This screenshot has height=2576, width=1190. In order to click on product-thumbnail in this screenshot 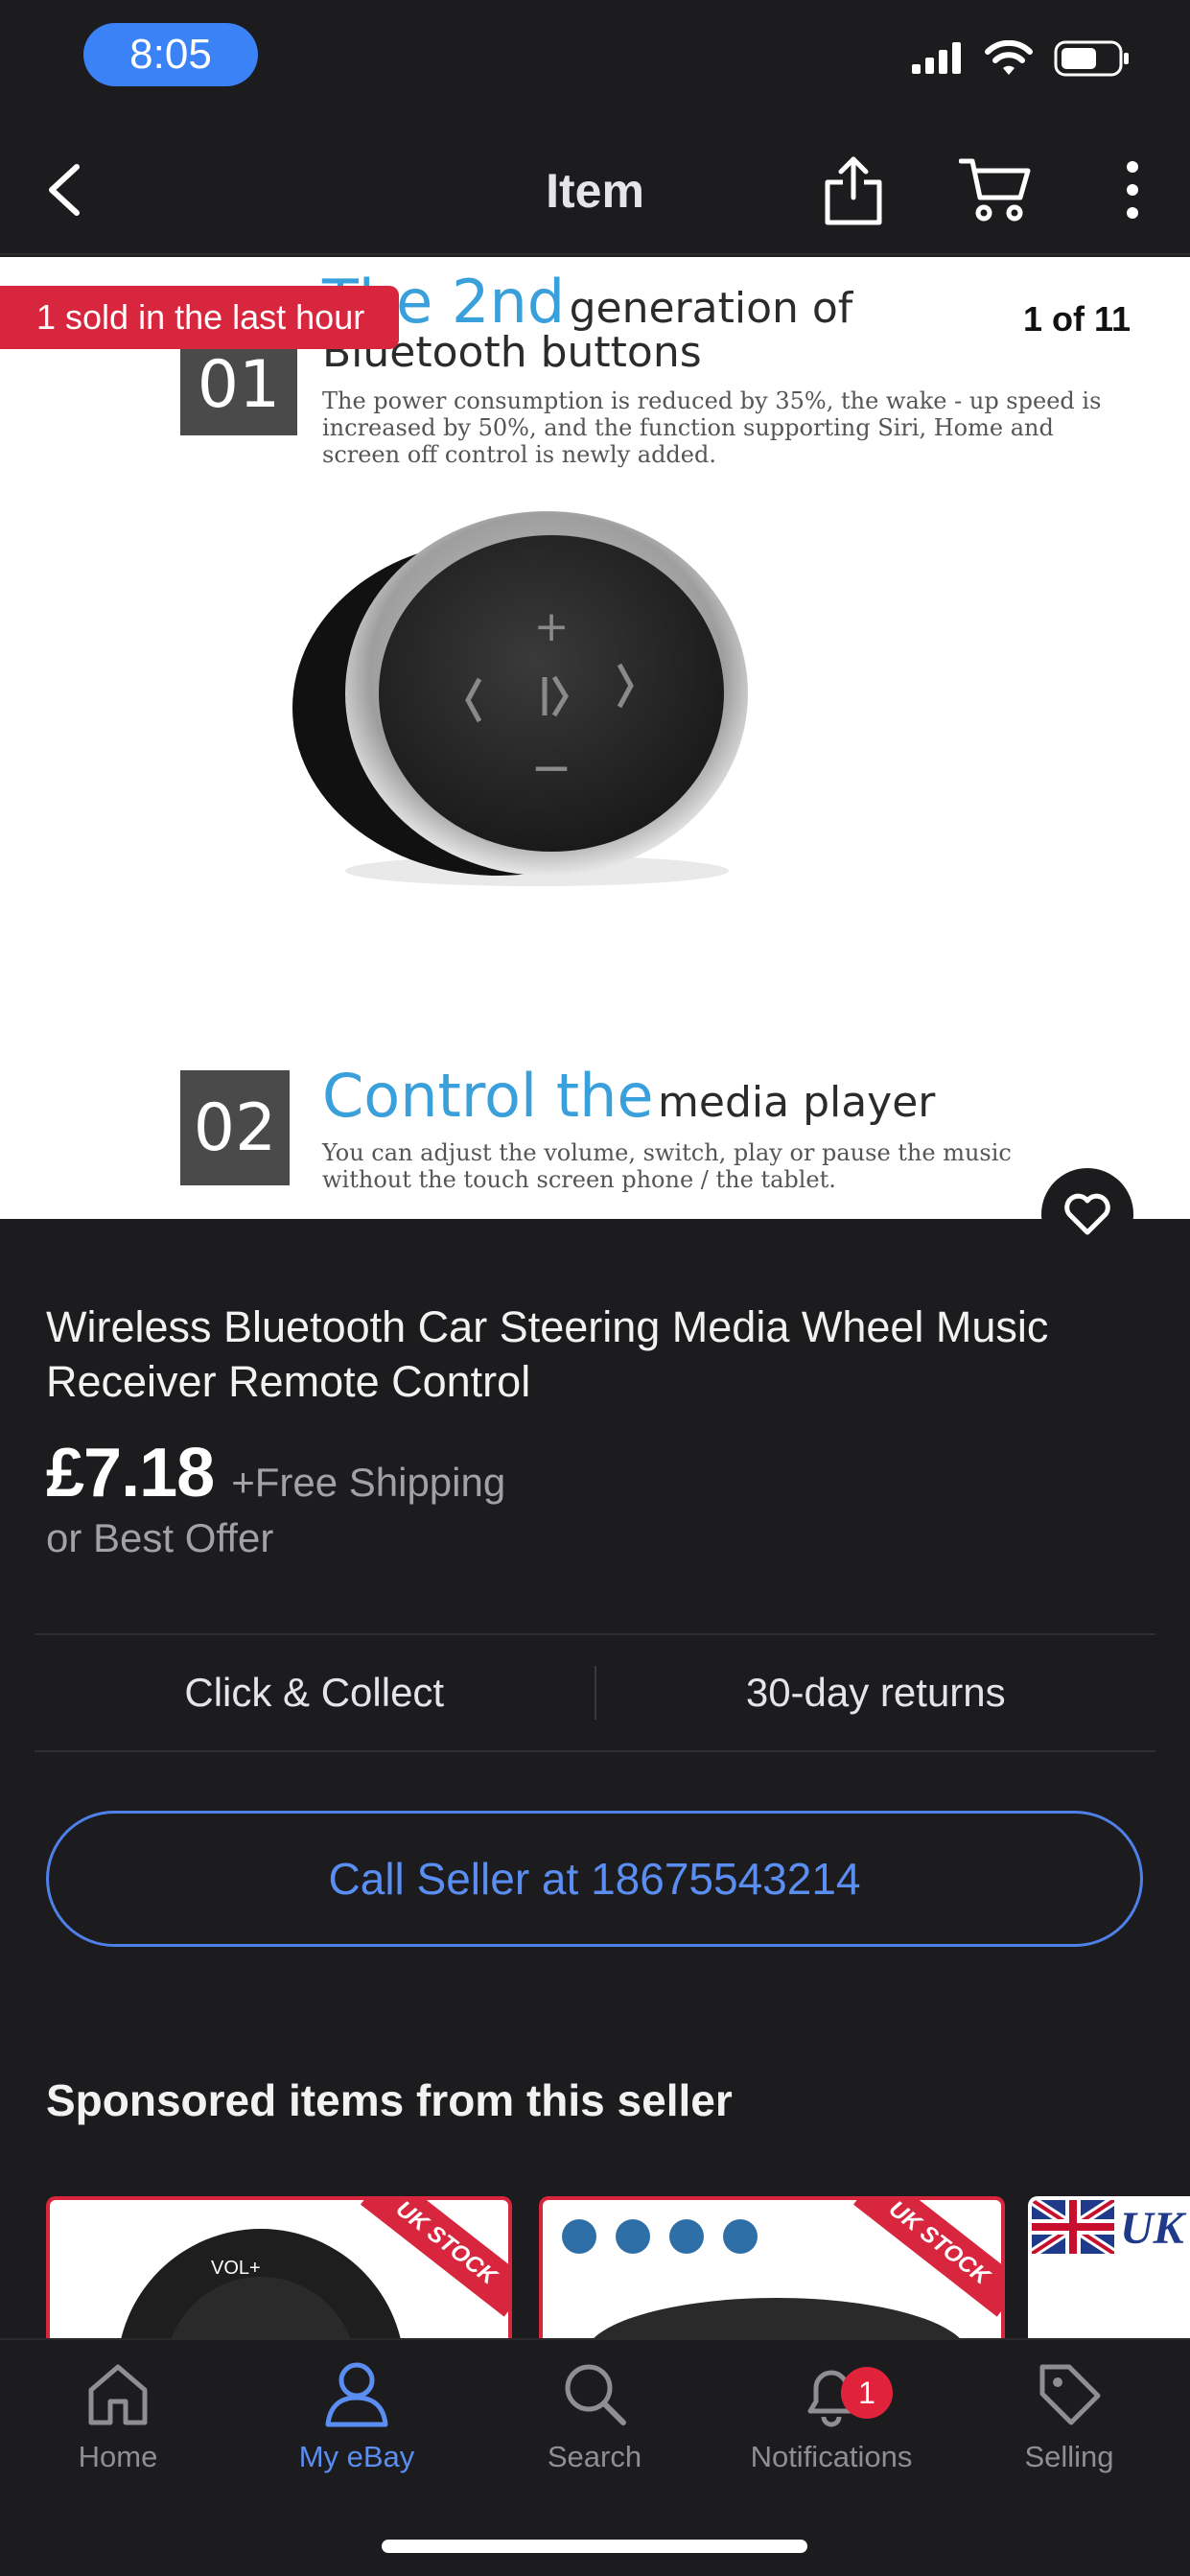, I will do `click(261, 2283)`.